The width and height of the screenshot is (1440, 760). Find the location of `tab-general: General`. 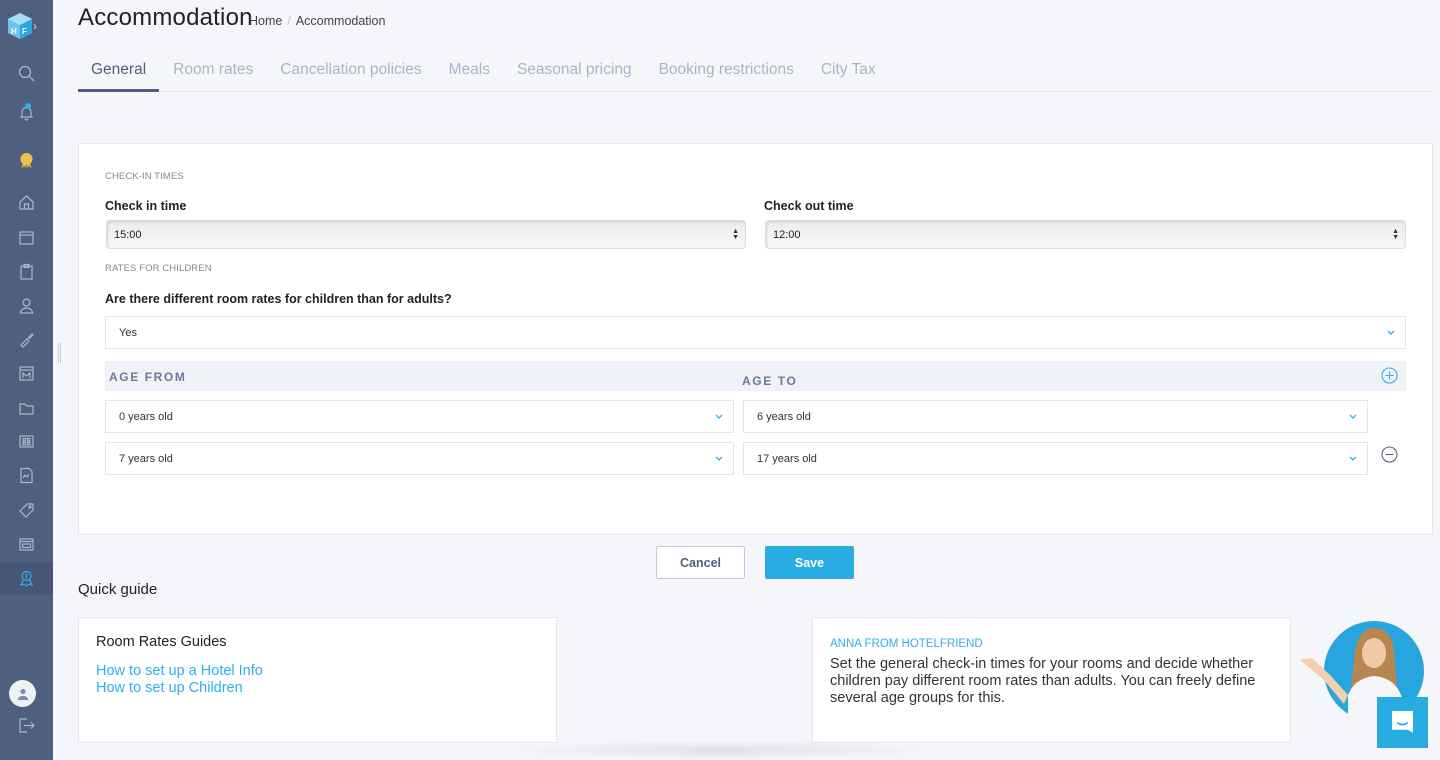

tab-general: General is located at coordinates (119, 72).